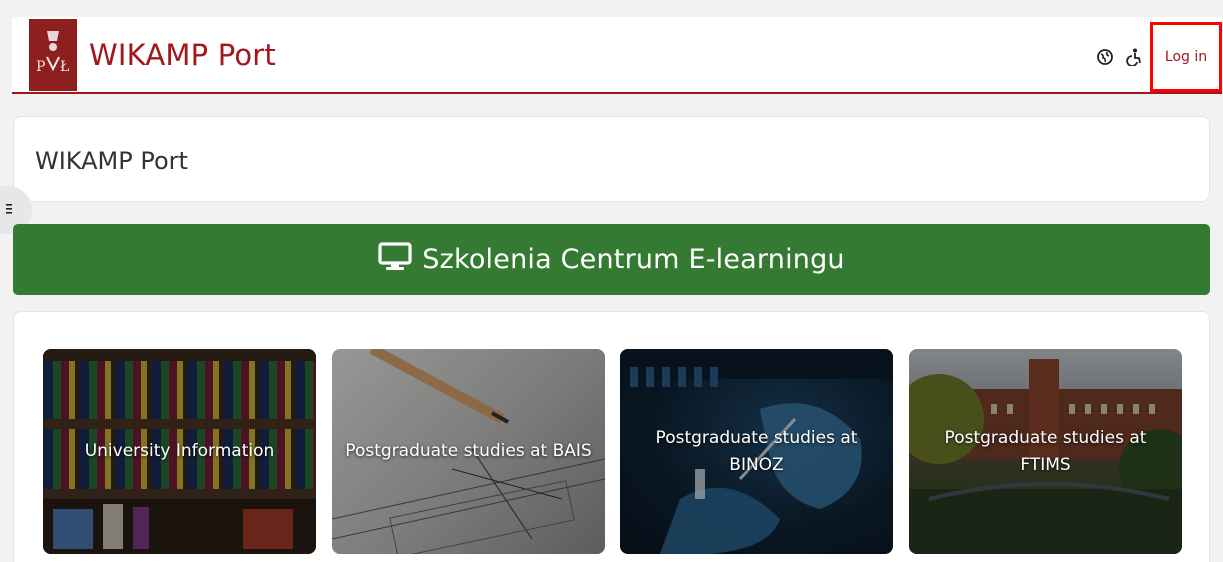  I want to click on category-label: Postgraduate studies at FTIMS, so click(1045, 451).